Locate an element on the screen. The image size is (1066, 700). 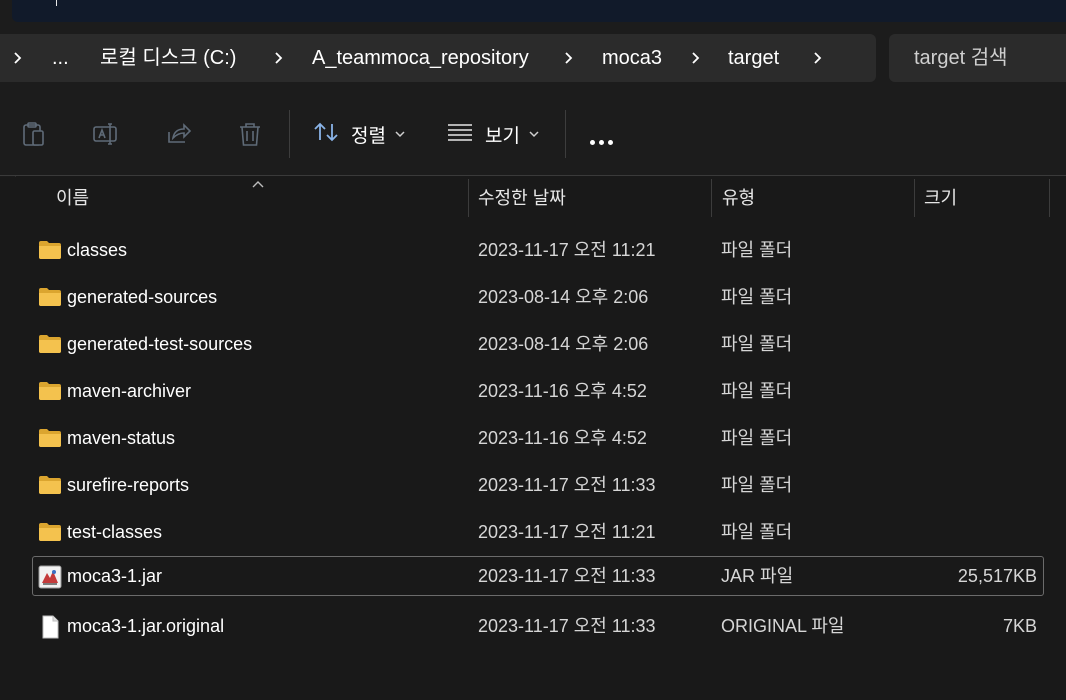
column-header-row: 이름 수정한 날짜 유형 크기 is located at coordinates (533, 198).